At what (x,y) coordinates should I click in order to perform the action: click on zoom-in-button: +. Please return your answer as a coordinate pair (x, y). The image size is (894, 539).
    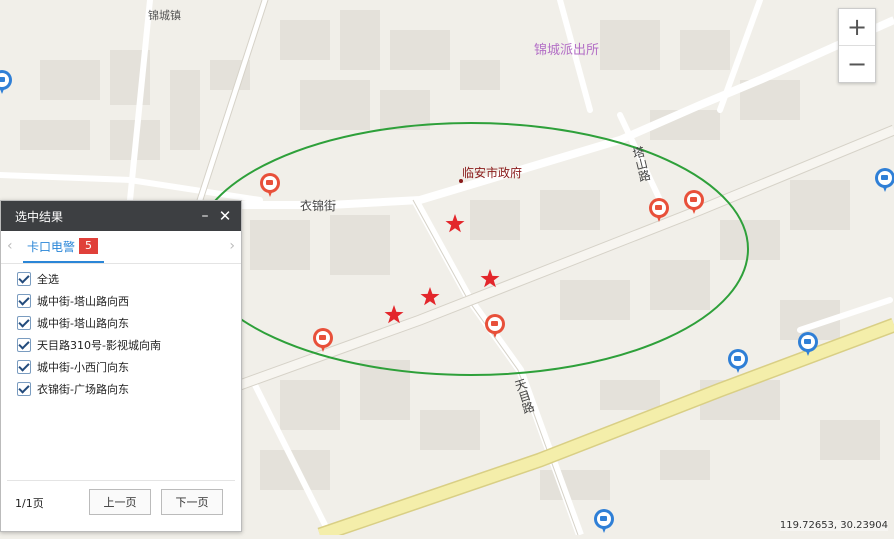
    Looking at the image, I should click on (857, 27).